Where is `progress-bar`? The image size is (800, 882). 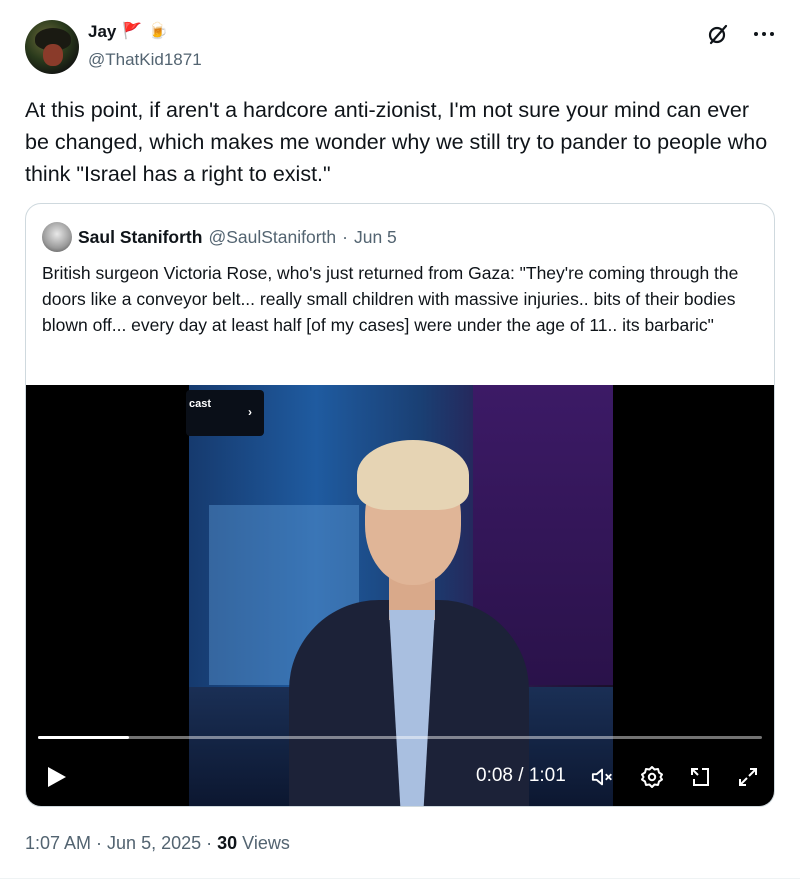 progress-bar is located at coordinates (400, 737).